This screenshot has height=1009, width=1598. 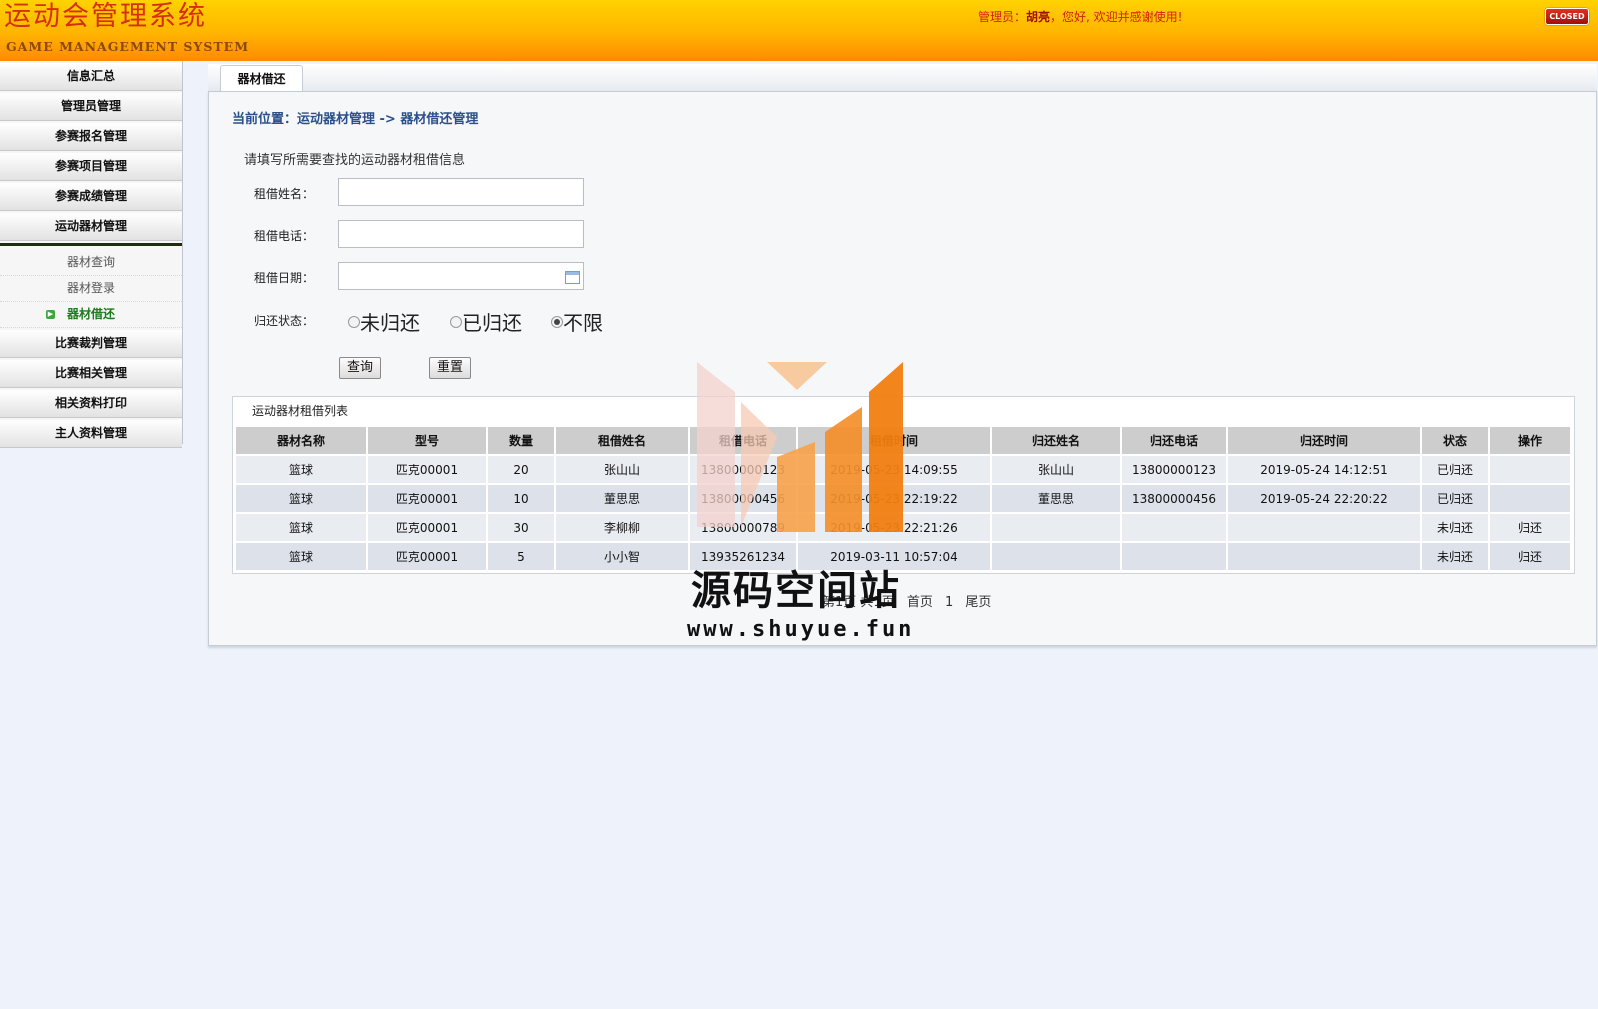 What do you see at coordinates (1455, 440) in the screenshot?
I see `column-header: 状态` at bounding box center [1455, 440].